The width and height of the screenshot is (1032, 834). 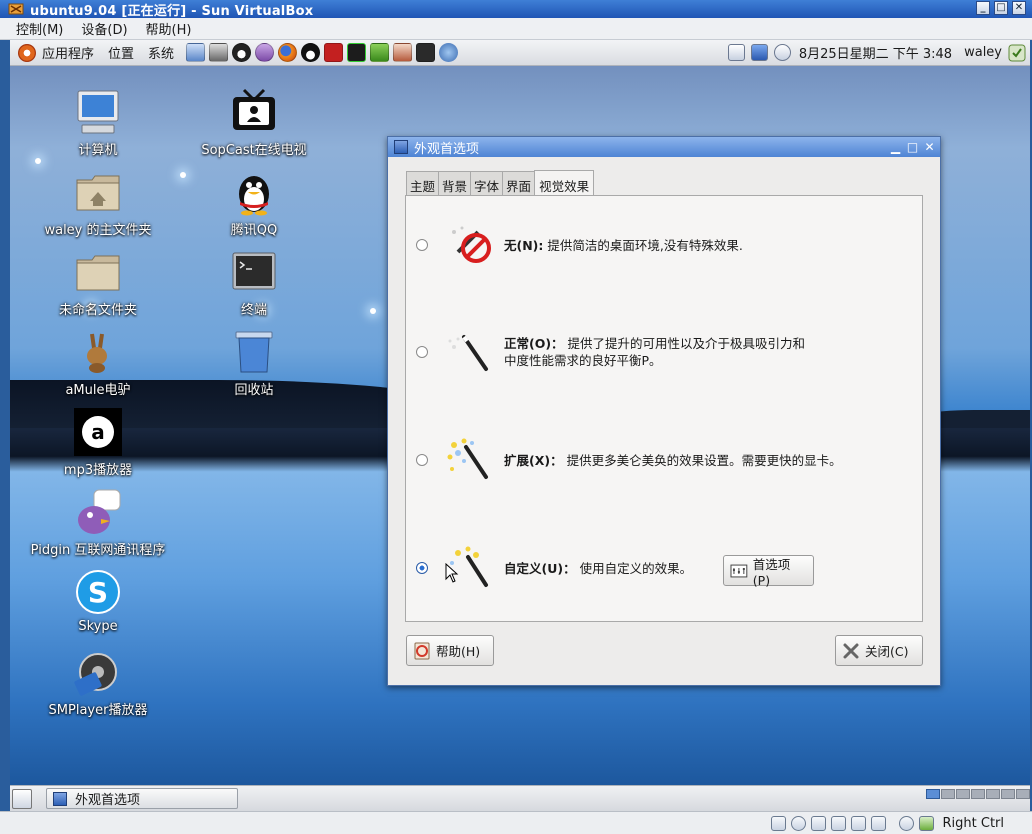 I want to click on panel-clock: 8月25日星期二 下午 3:48, so click(x=875, y=52).